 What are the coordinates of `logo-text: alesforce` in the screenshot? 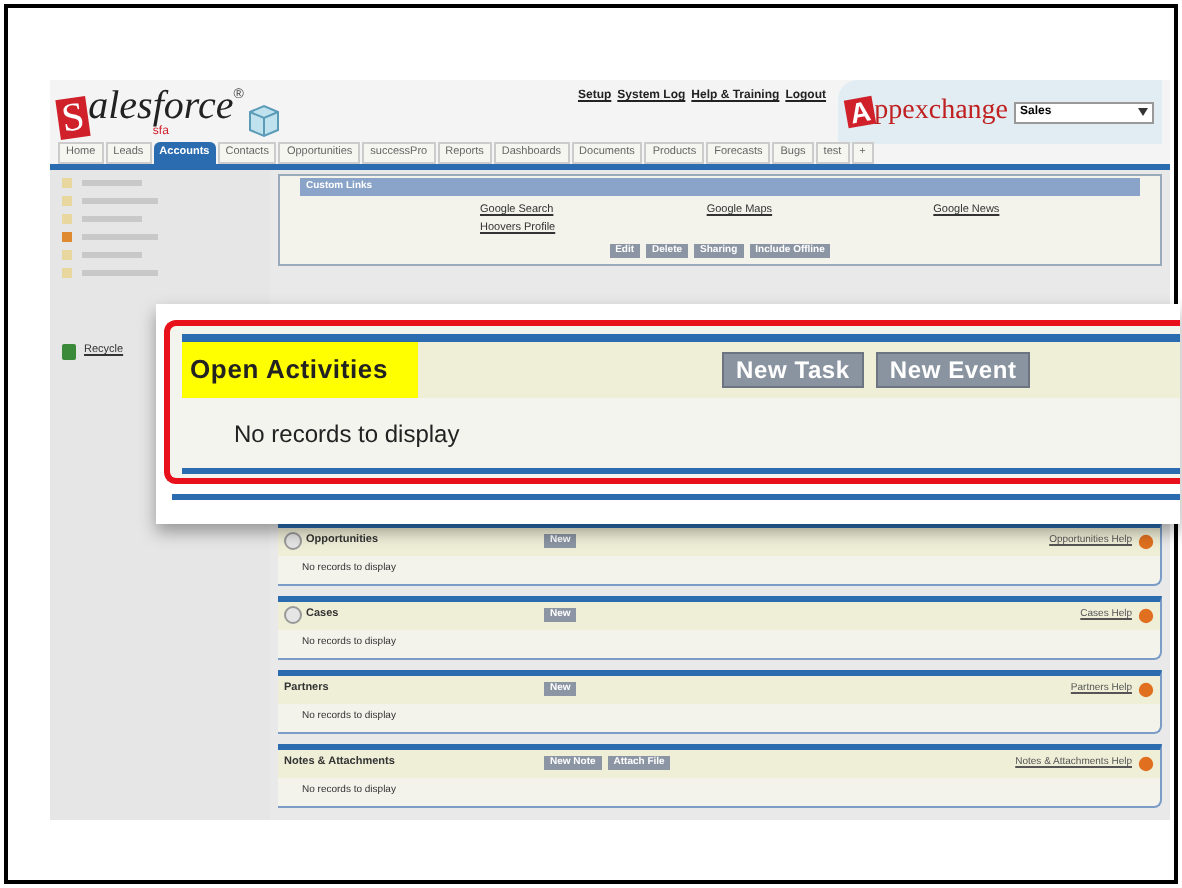 It's located at (161, 106).